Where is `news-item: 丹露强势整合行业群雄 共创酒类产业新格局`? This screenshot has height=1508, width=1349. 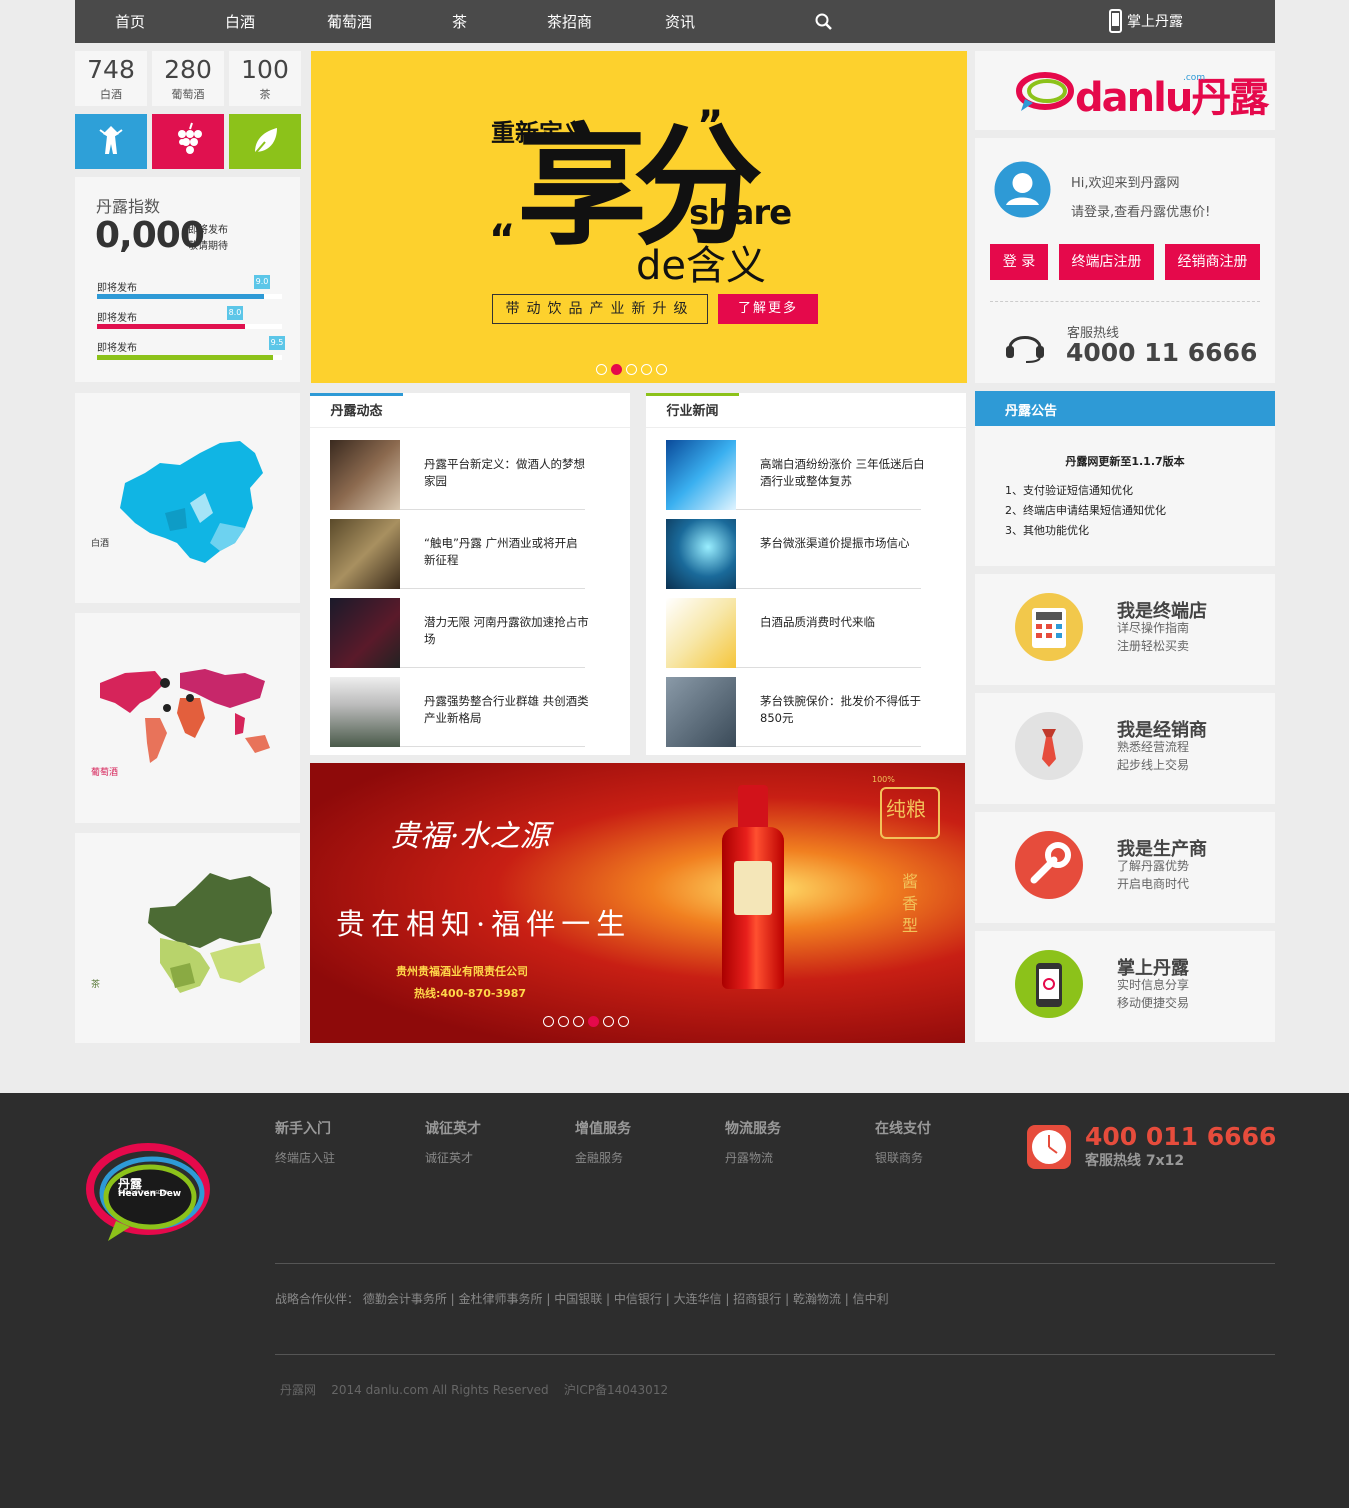 news-item: 丹露强势整合行业群雄 共创酒类产业新格局 is located at coordinates (459, 712).